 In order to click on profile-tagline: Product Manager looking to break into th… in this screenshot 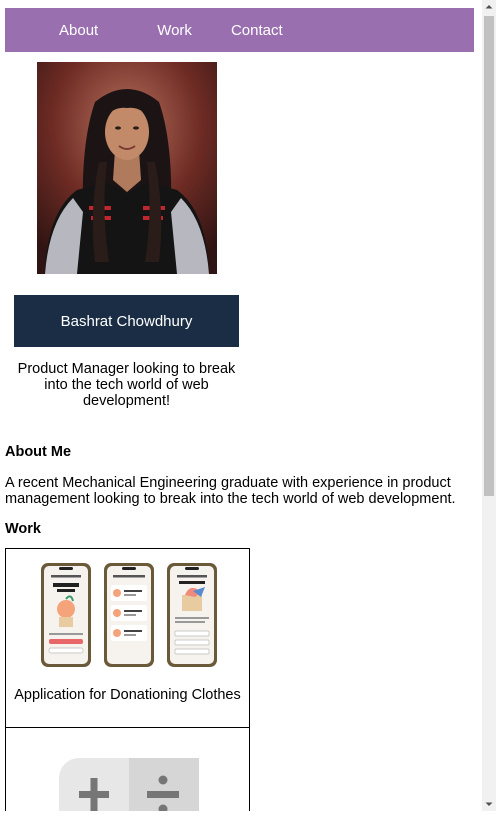, I will do `click(126, 385)`.